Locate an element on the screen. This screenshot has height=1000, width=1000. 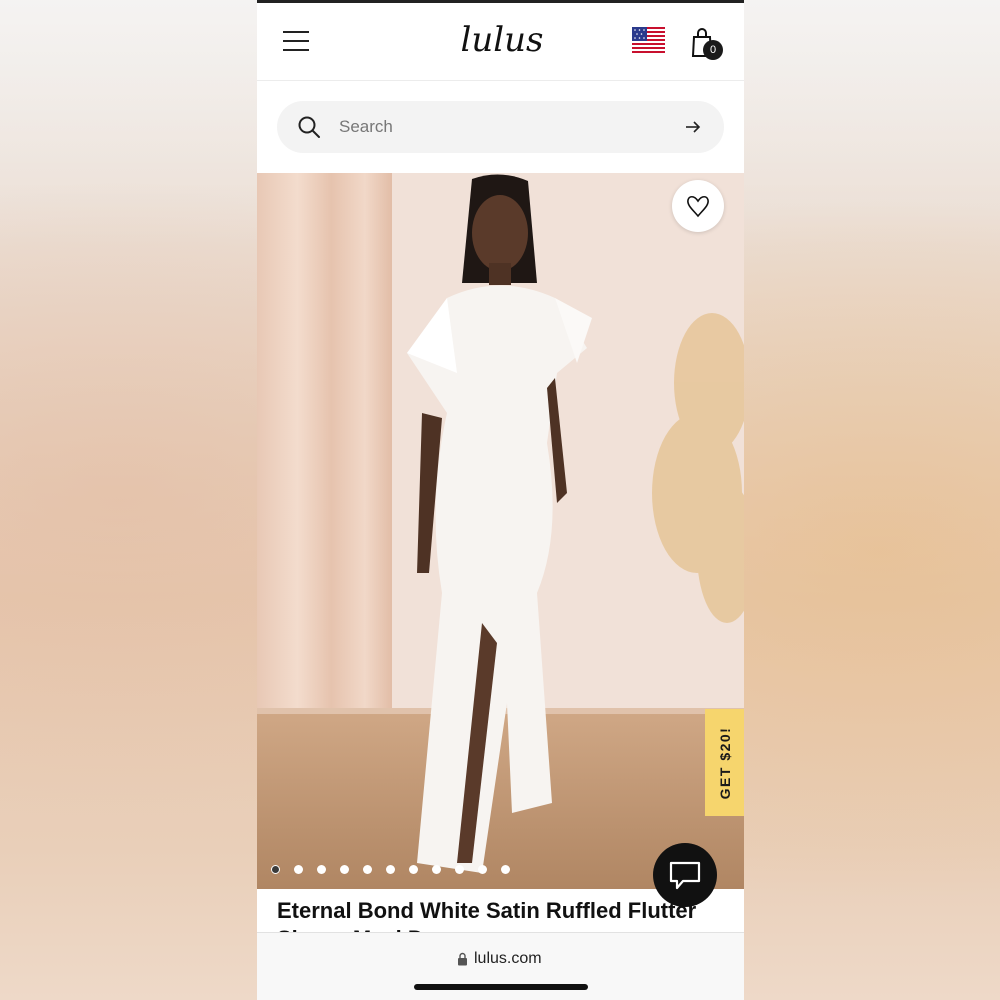
promo-label: GET $20! is located at coordinates (724, 762).